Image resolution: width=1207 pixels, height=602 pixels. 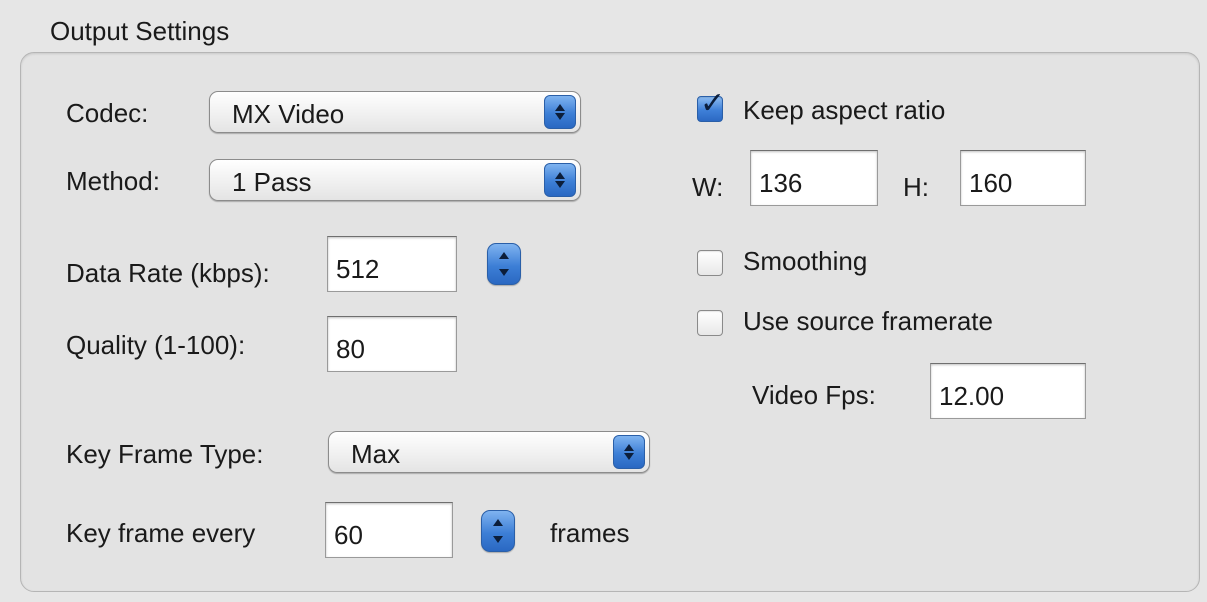 I want to click on method-label: Method:, so click(x=113, y=181).